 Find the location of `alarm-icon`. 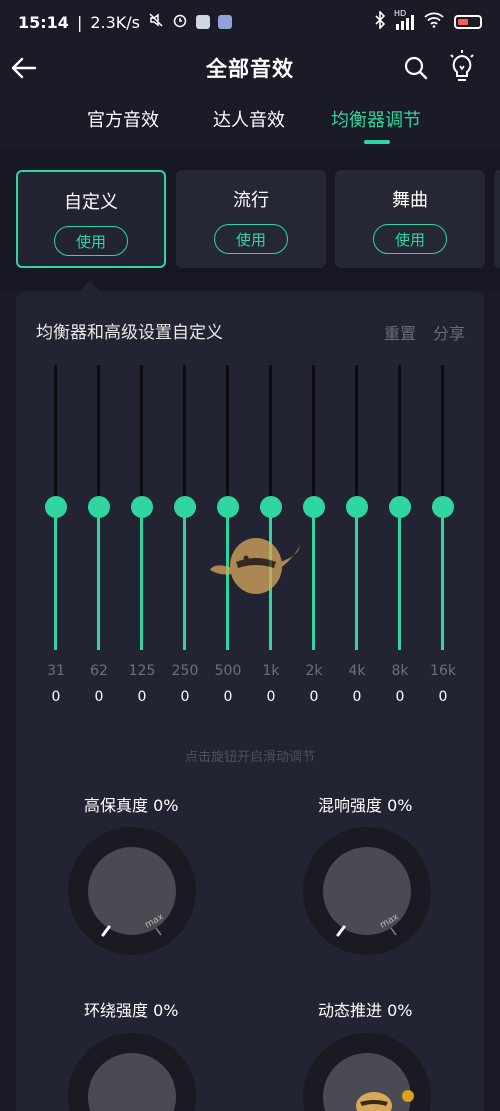

alarm-icon is located at coordinates (180, 22).